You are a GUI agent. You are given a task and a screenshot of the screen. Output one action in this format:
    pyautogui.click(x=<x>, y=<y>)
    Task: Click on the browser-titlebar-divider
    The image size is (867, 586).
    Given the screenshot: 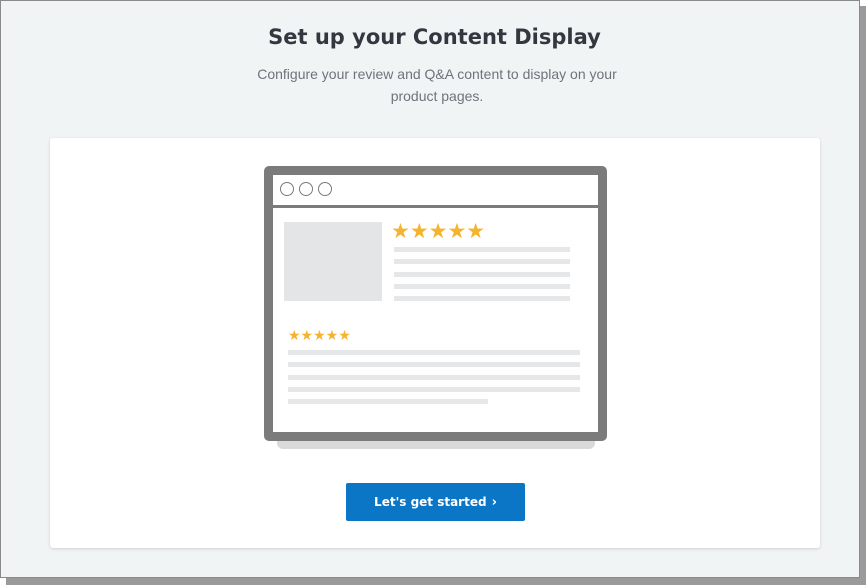 What is the action you would take?
    pyautogui.click(x=435, y=206)
    